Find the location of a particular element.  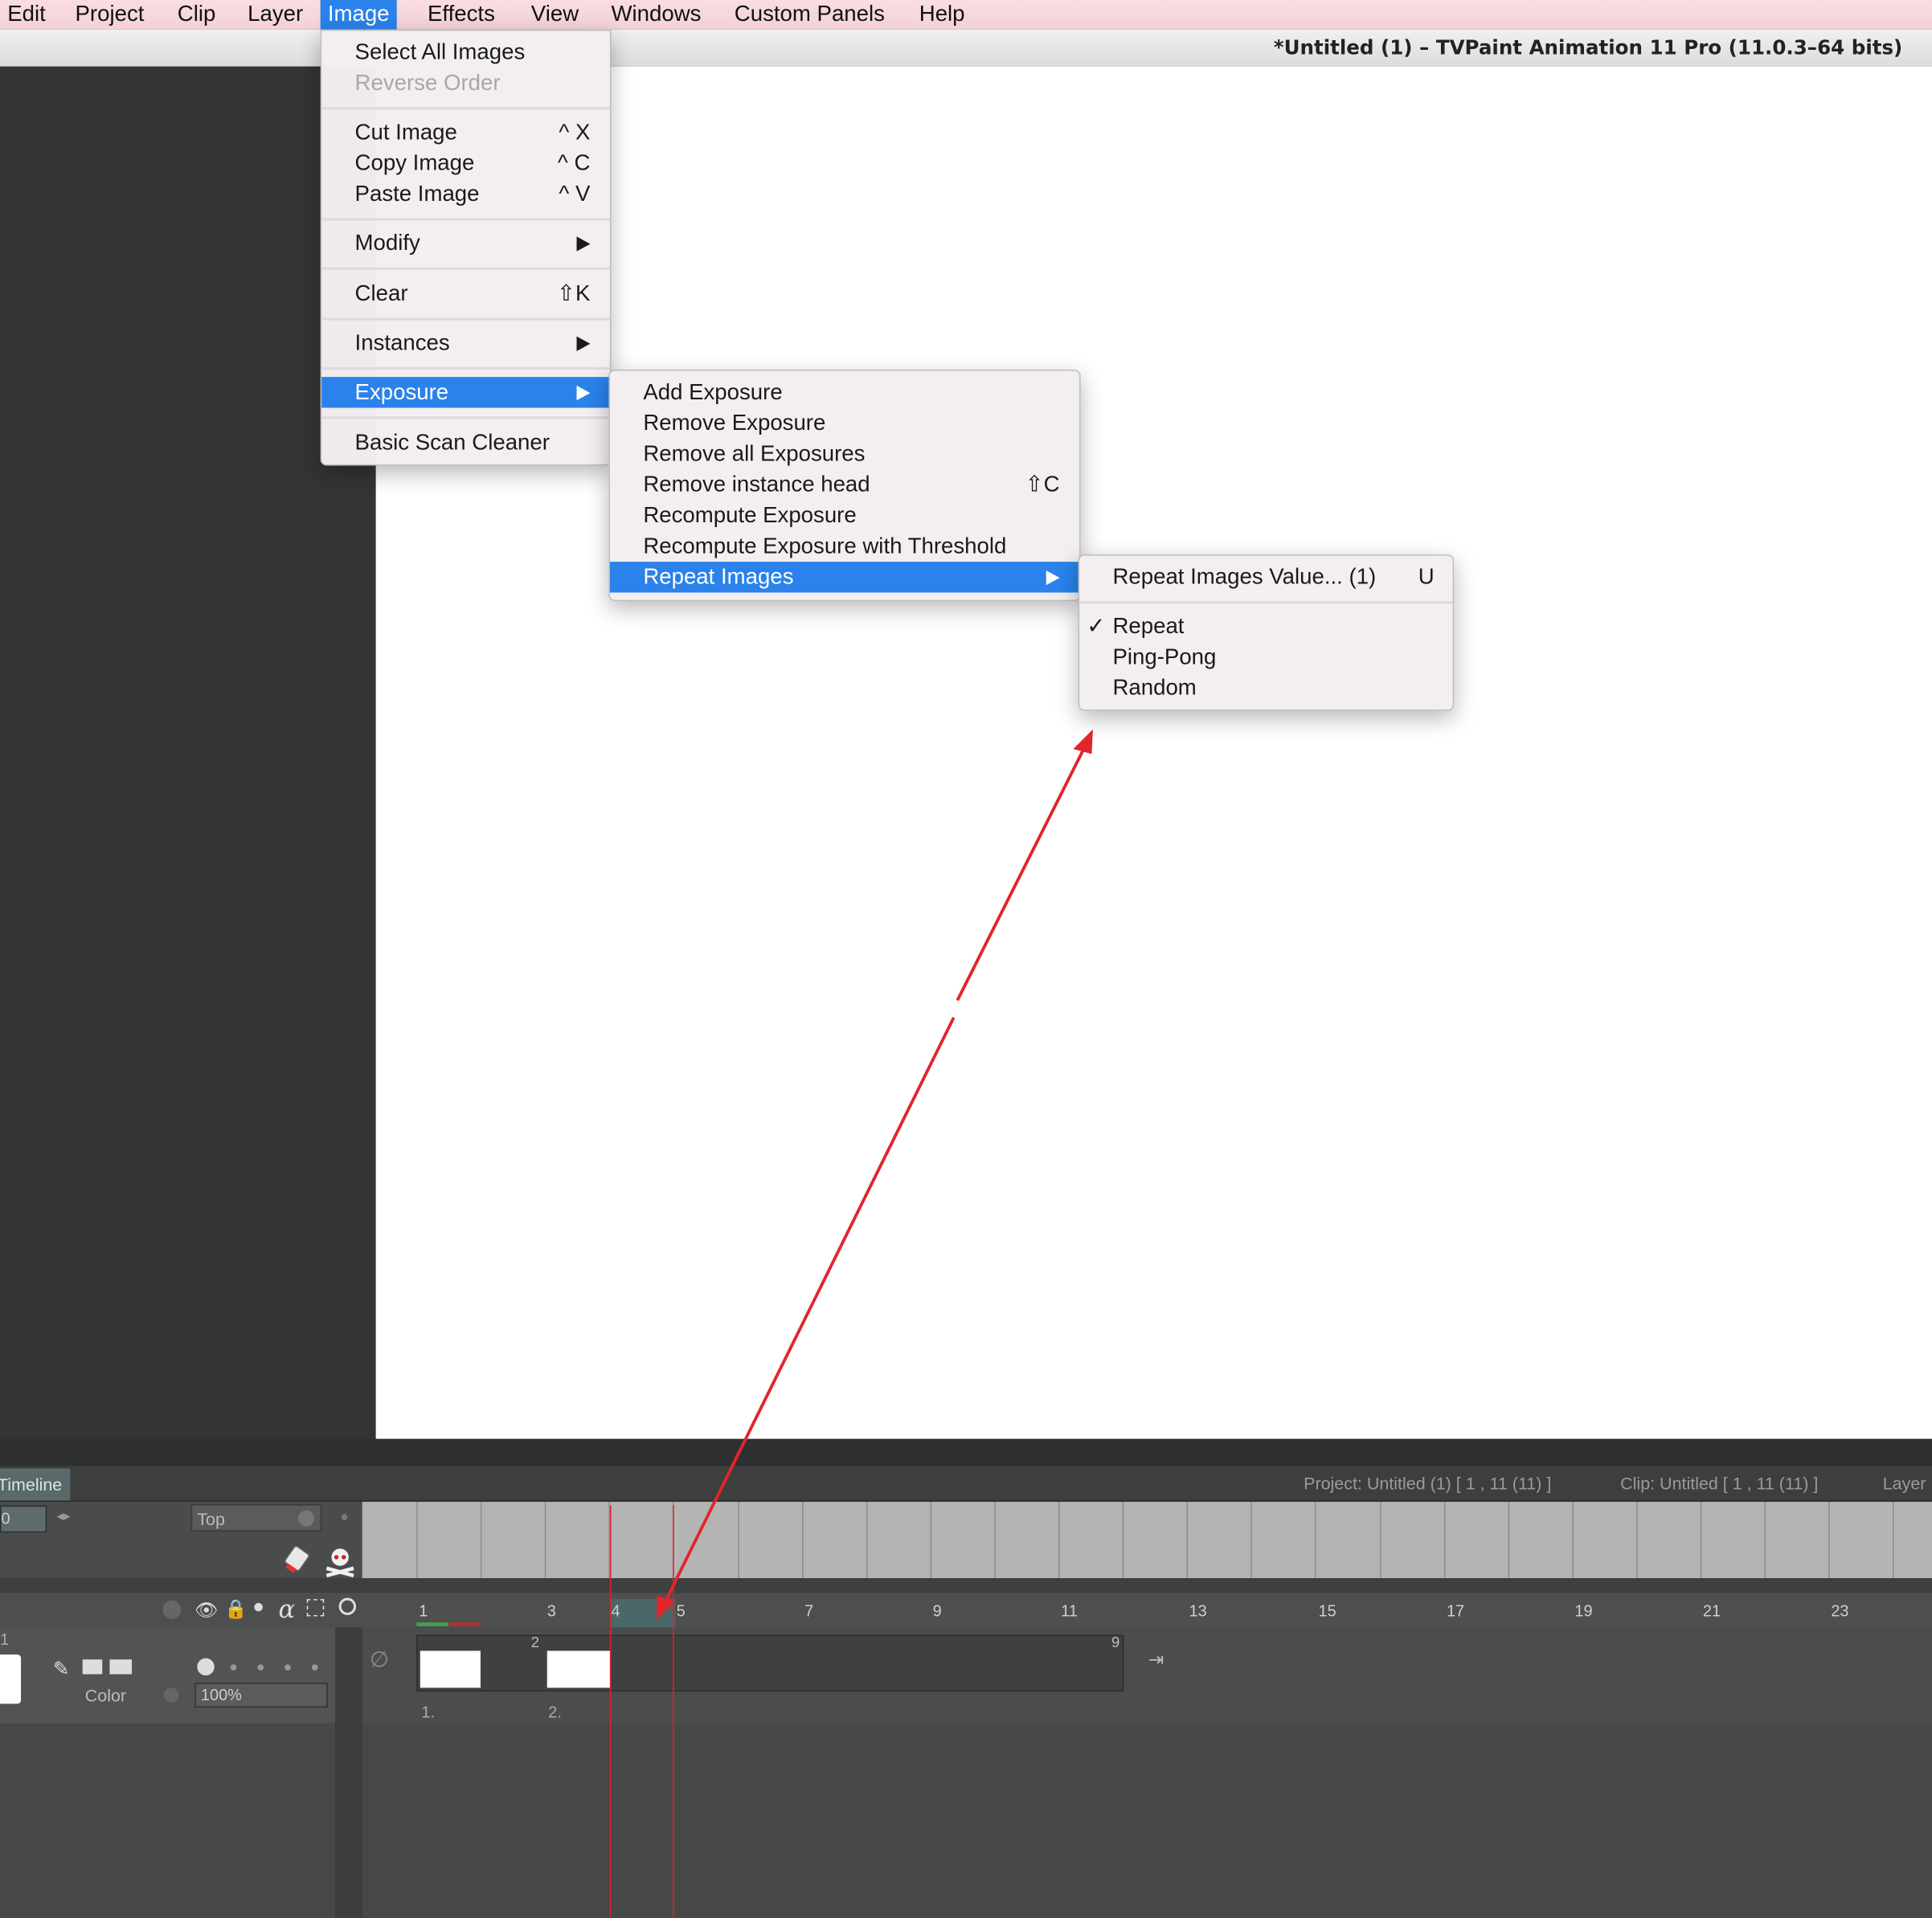

lightbulb-icon: ● is located at coordinates (258, 1608).